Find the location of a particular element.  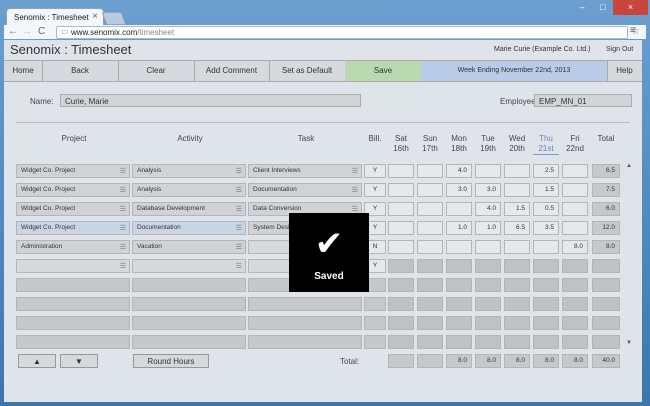

day-total: 8.0 is located at coordinates (575, 361).